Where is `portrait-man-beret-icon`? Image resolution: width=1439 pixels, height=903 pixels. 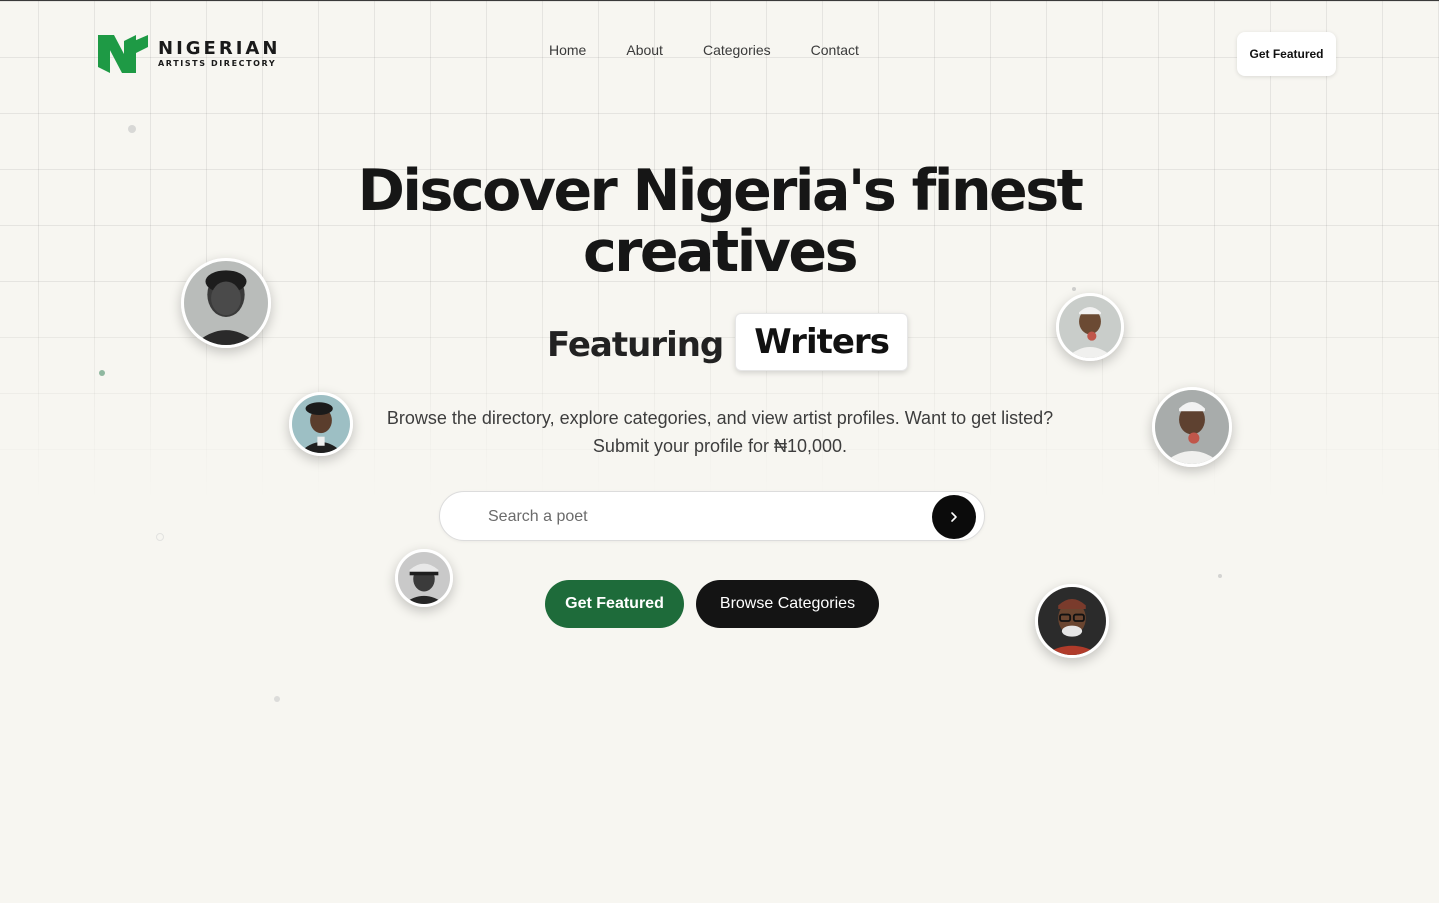 portrait-man-beret-icon is located at coordinates (321, 424).